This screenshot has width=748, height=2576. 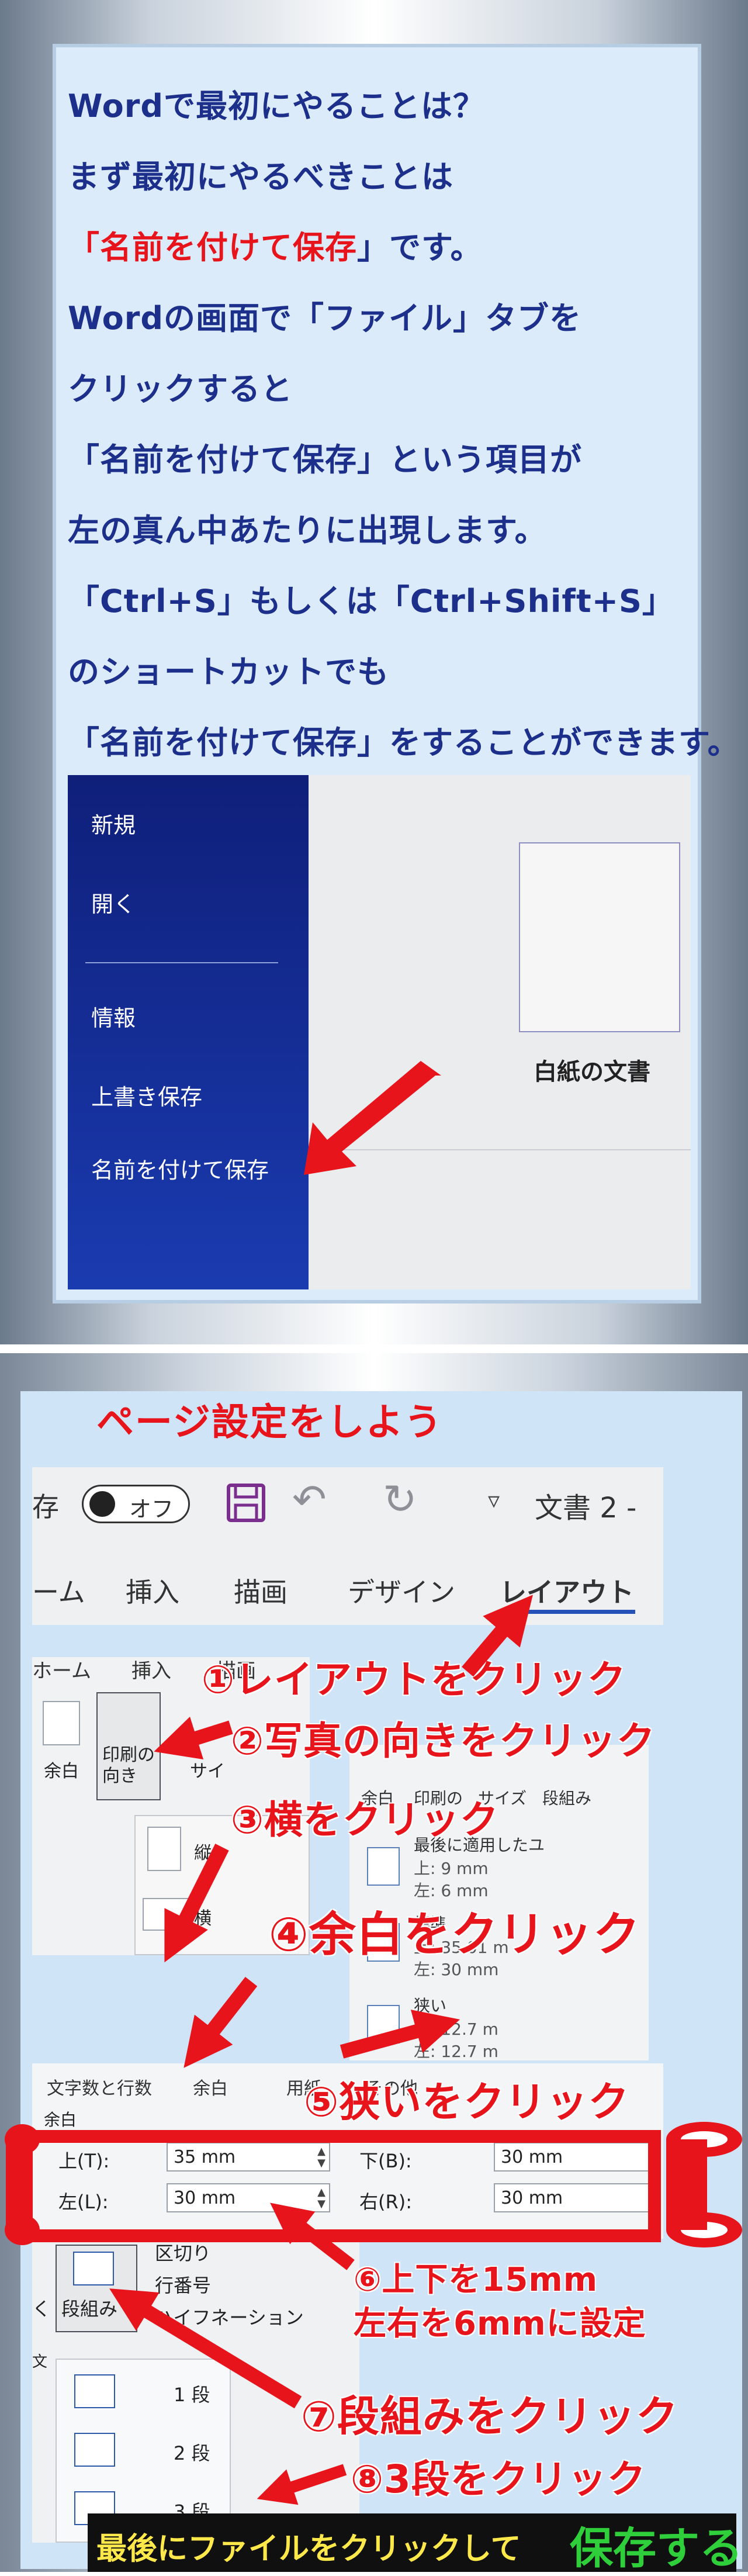 What do you see at coordinates (205, 2157) in the screenshot?
I see `top-margin-value: 35 mm` at bounding box center [205, 2157].